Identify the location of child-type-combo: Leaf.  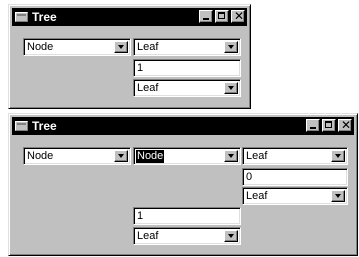
(187, 47).